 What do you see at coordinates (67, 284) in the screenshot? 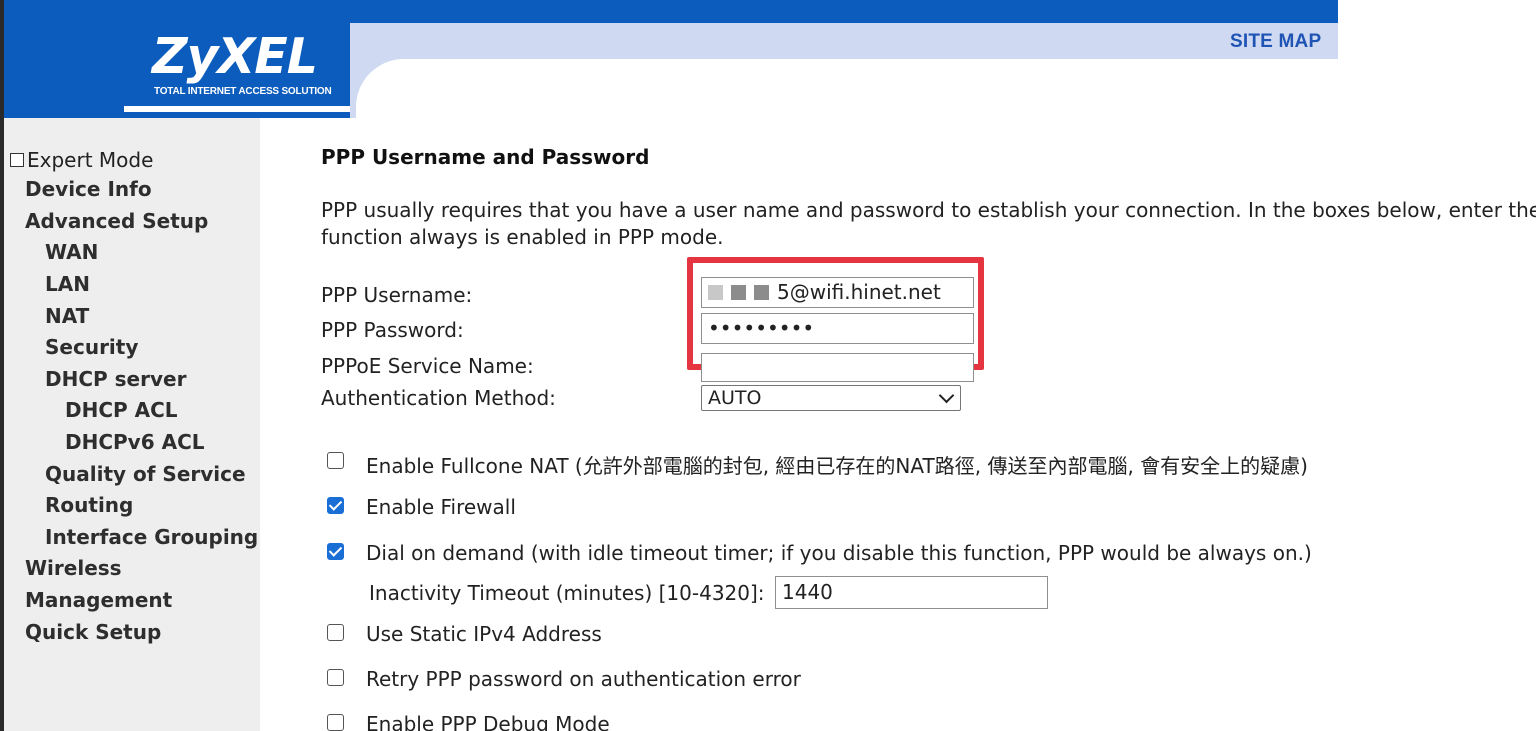
I see `nav-lan: LAN` at bounding box center [67, 284].